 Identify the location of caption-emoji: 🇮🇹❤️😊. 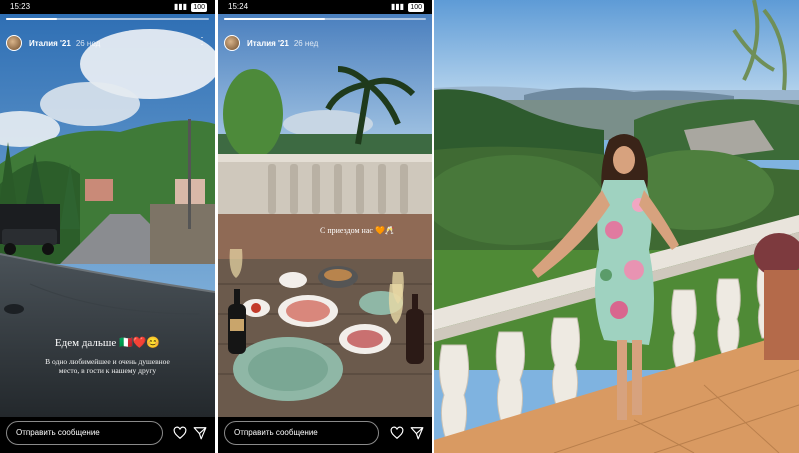
(140, 343).